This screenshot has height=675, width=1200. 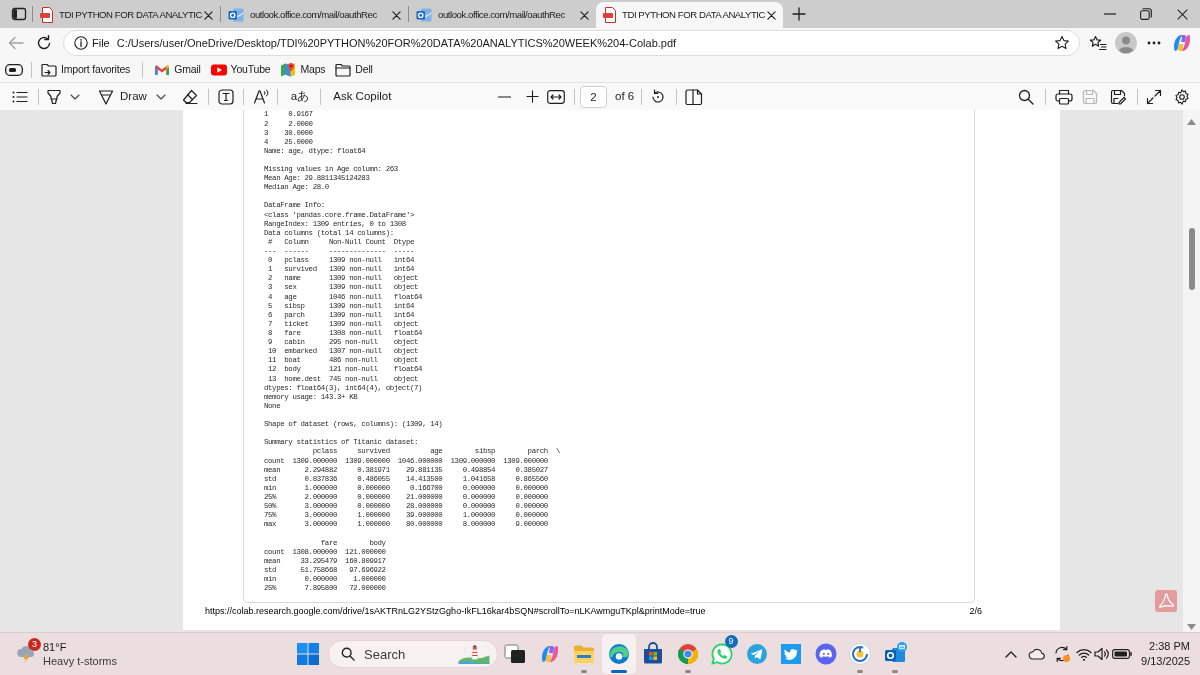 I want to click on m-envelope-icon, so click(x=162, y=70).